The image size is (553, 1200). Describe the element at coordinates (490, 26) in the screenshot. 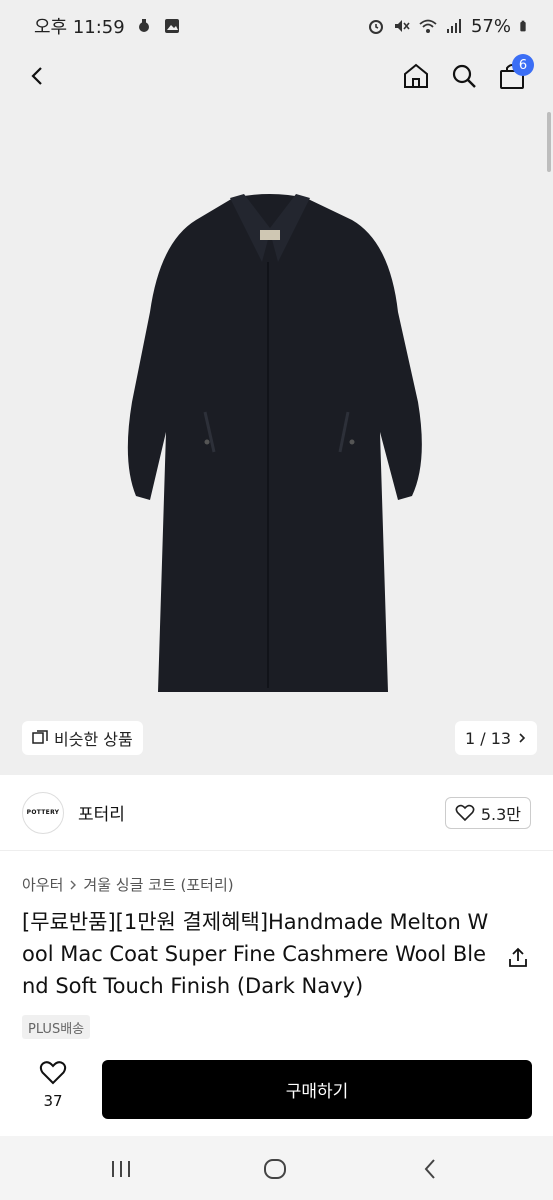

I see `battery-percent: 57%` at that location.